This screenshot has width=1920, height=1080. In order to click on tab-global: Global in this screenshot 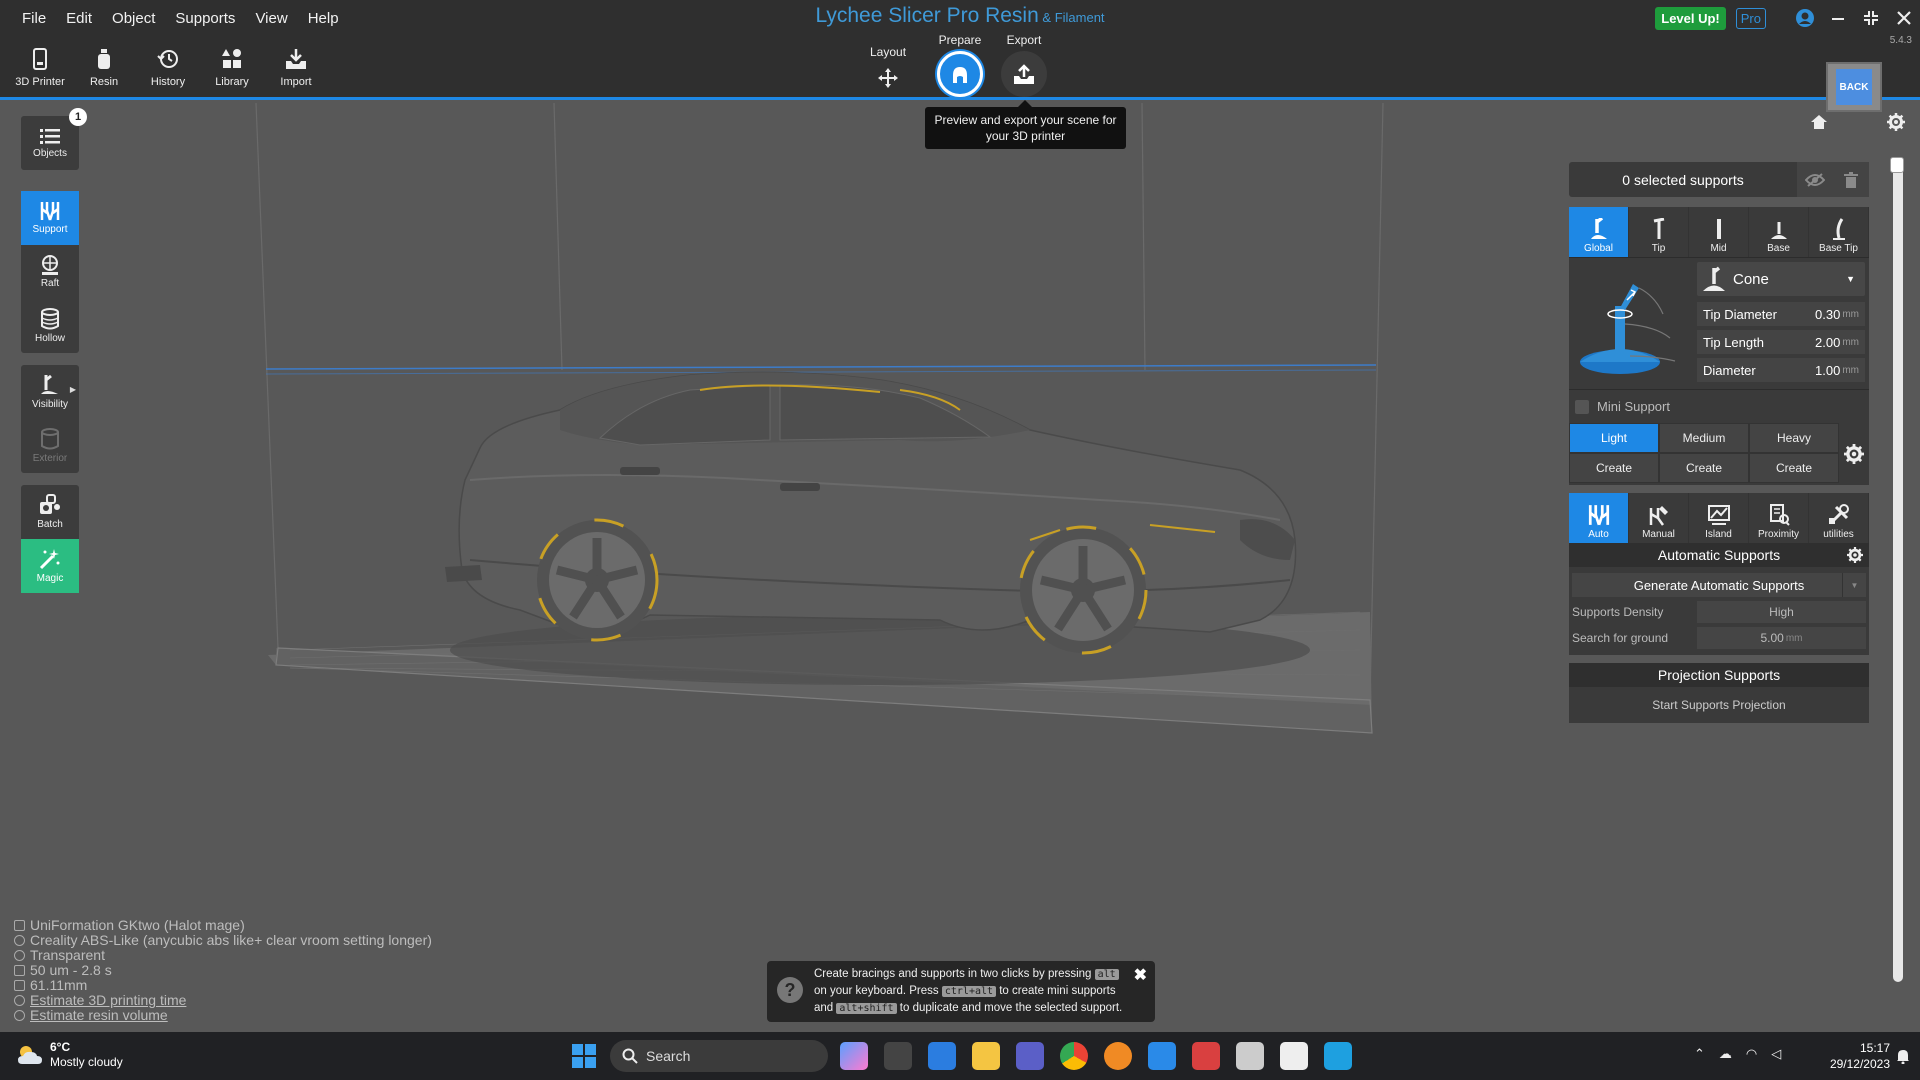, I will do `click(1599, 232)`.